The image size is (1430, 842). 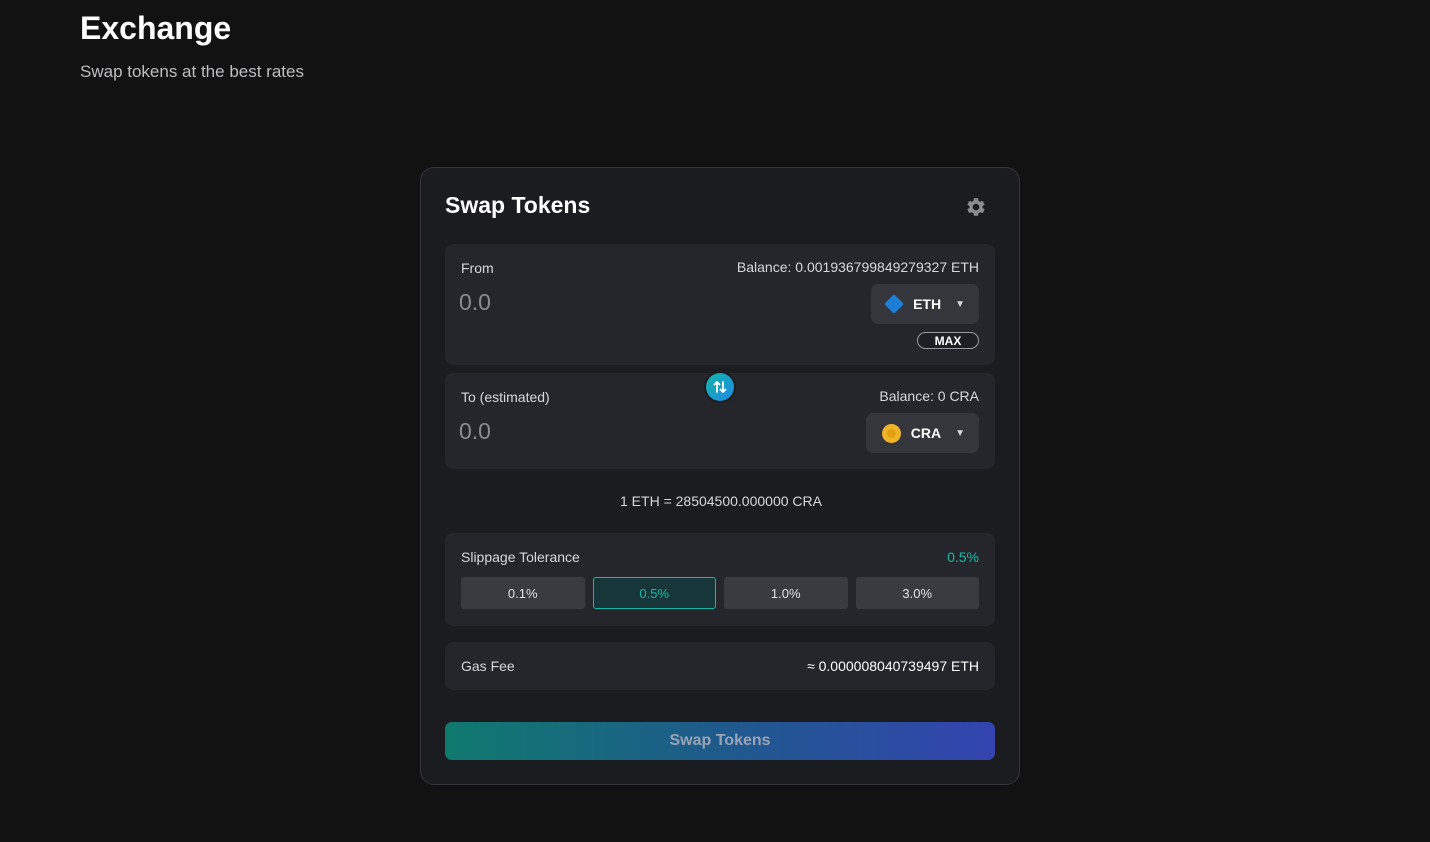 I want to click on page-header: Exchange Swap tokens at the best rates, so click(x=192, y=46).